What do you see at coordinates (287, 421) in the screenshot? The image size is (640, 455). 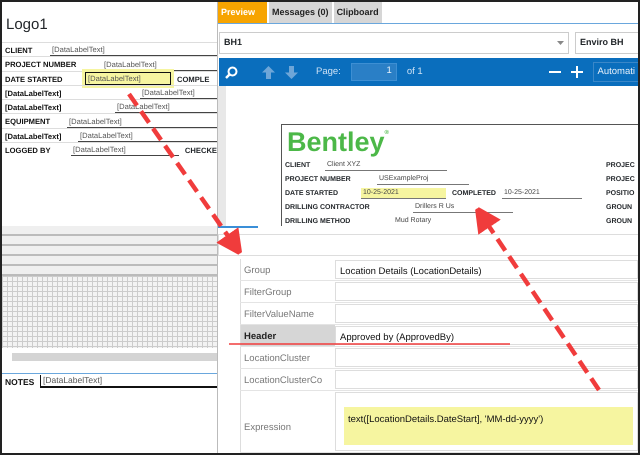 I see `property-name: Expression` at bounding box center [287, 421].